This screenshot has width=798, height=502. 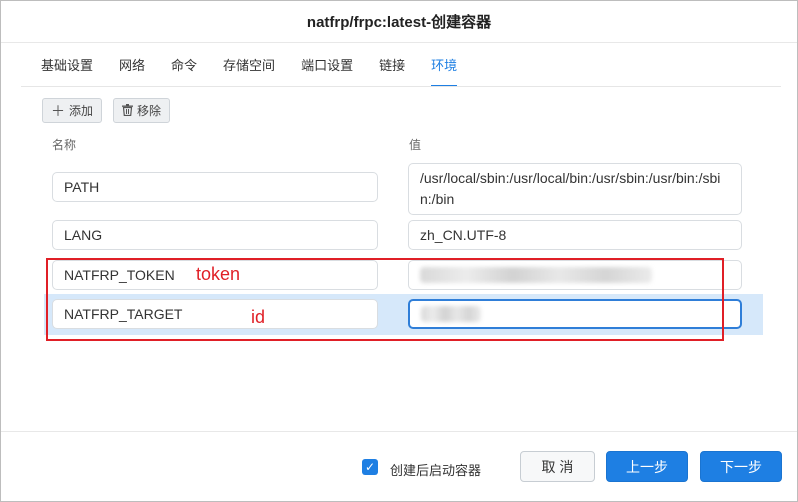 I want to click on env-name-field: PATH, so click(x=215, y=187).